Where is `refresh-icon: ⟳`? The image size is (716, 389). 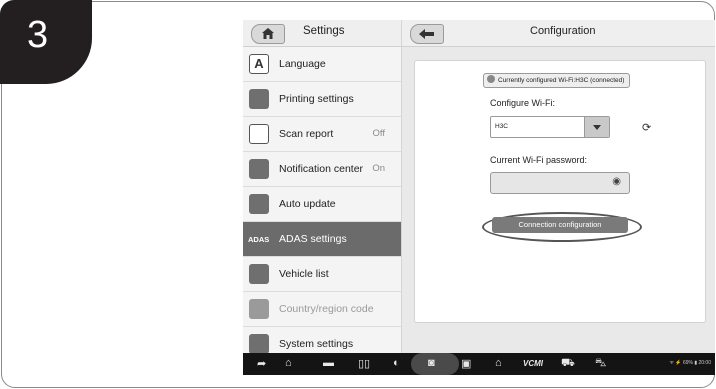 refresh-icon: ⟳ is located at coordinates (646, 127).